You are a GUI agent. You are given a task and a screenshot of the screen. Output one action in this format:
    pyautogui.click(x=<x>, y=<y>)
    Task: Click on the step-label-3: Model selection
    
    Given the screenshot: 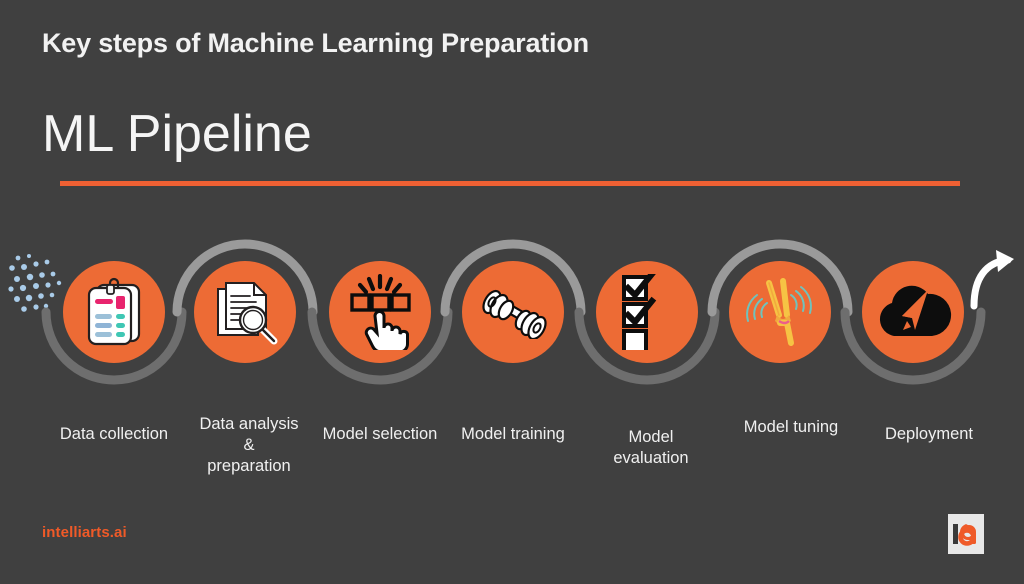 What is the action you would take?
    pyautogui.click(x=380, y=434)
    